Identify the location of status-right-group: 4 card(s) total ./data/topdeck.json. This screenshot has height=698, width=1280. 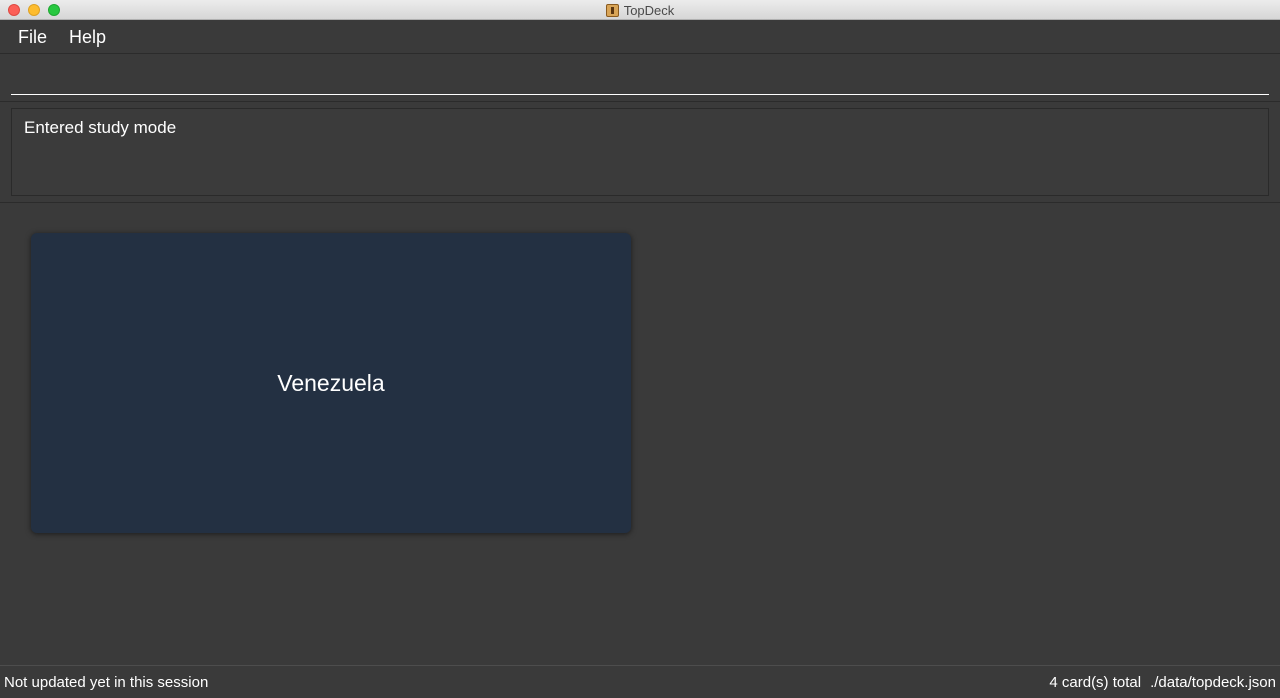
(1162, 682).